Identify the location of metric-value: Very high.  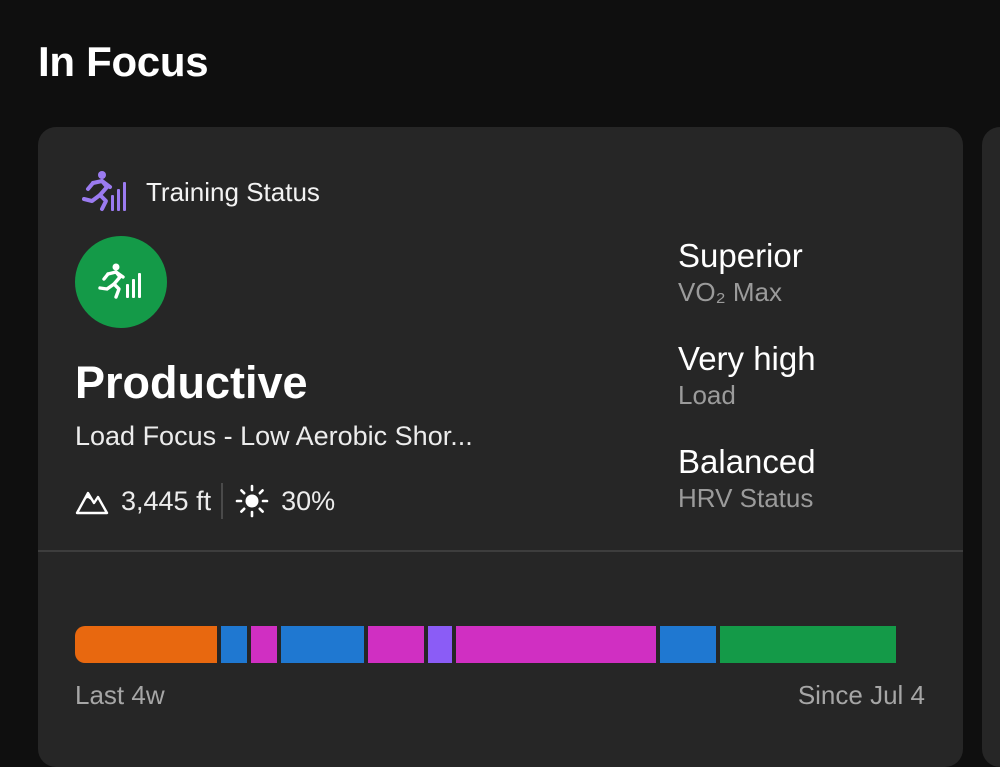
(747, 358).